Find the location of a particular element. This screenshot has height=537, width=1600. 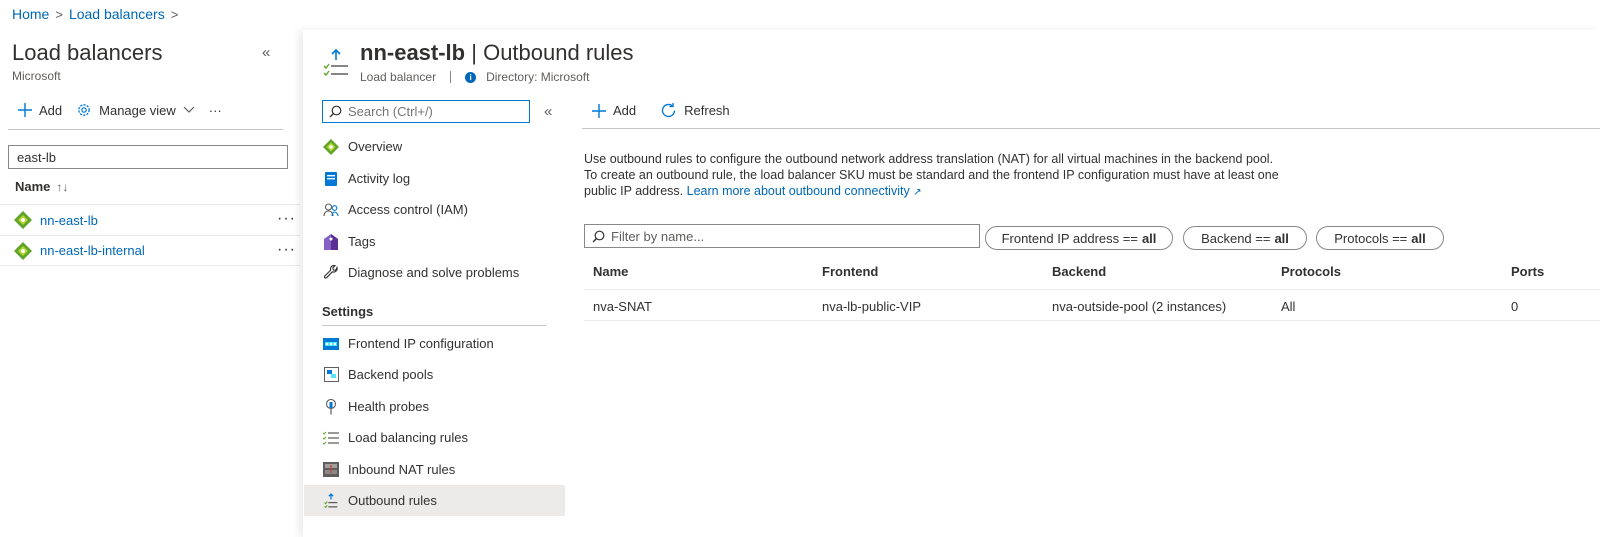

rule-backend-cell: nva-outside-pool (2 instances) is located at coordinates (1139, 306).